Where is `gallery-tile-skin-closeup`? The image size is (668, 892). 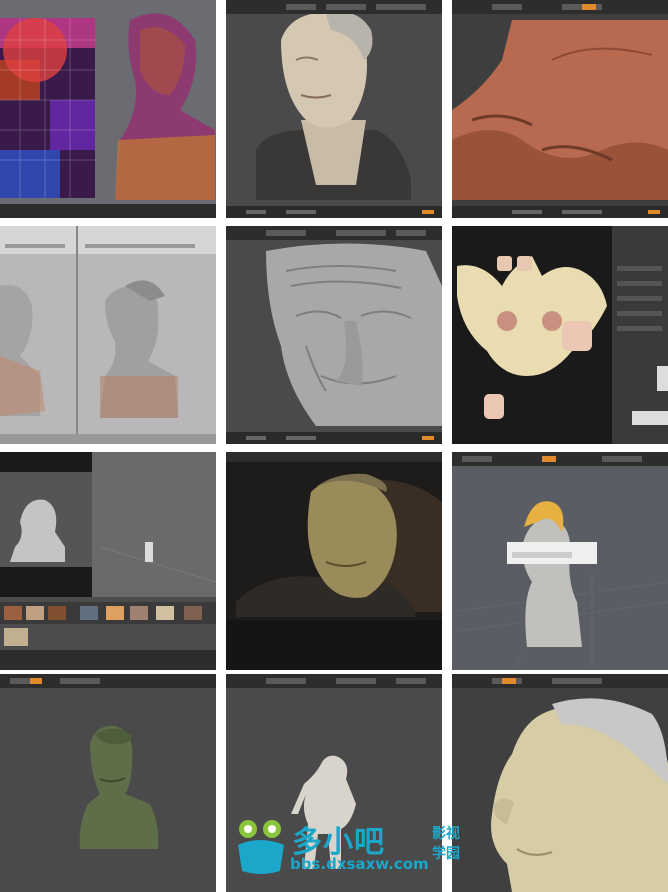 gallery-tile-skin-closeup is located at coordinates (560, 109).